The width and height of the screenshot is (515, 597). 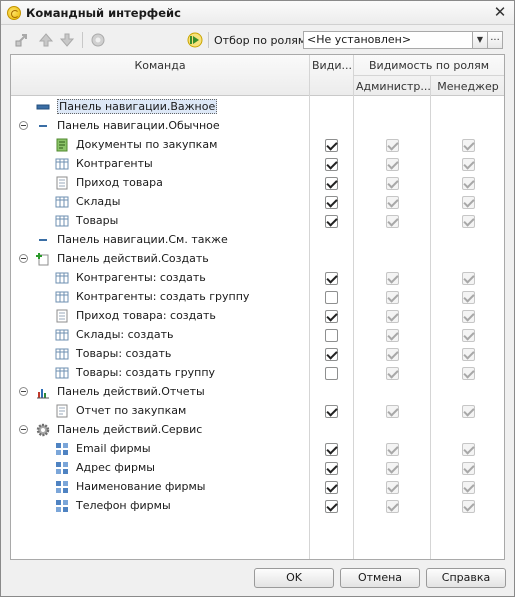 I want to click on table-row: Документы по закупкам, so click(x=257, y=145).